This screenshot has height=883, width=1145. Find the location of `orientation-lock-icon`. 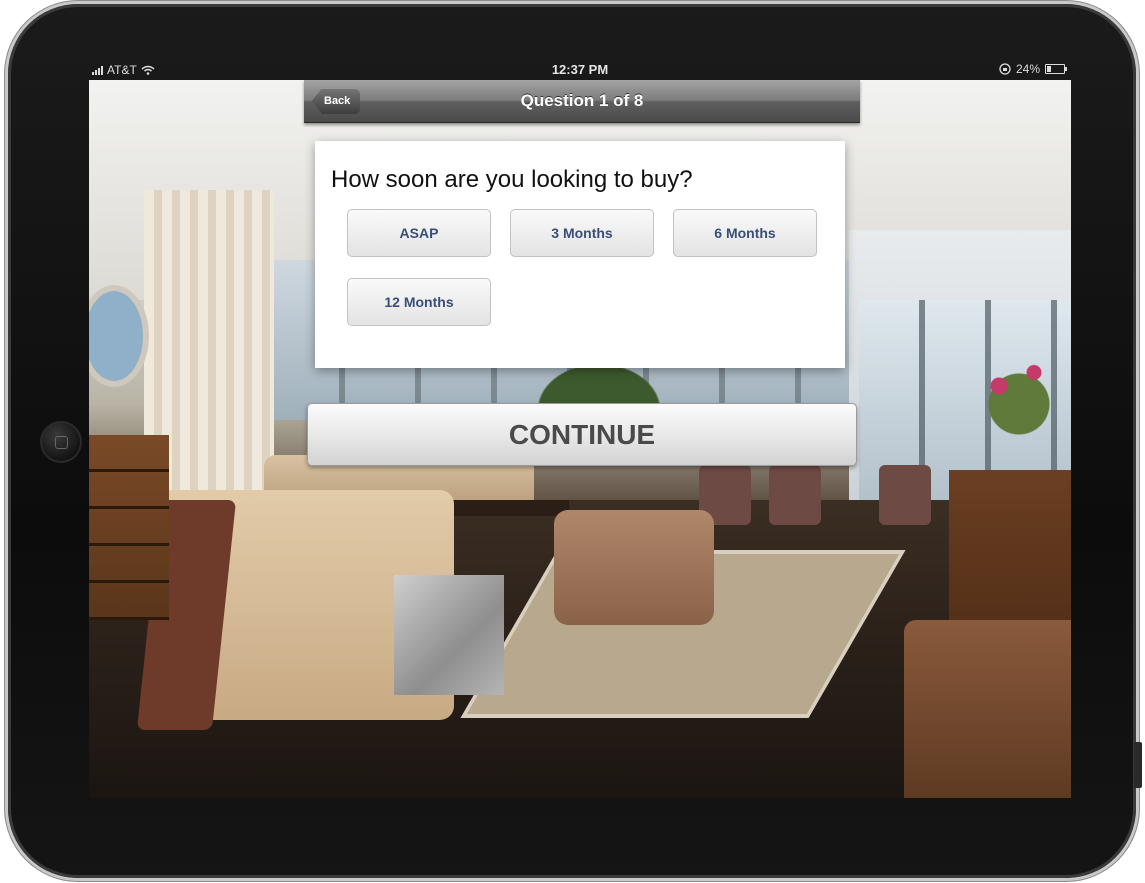

orientation-lock-icon is located at coordinates (1005, 69).